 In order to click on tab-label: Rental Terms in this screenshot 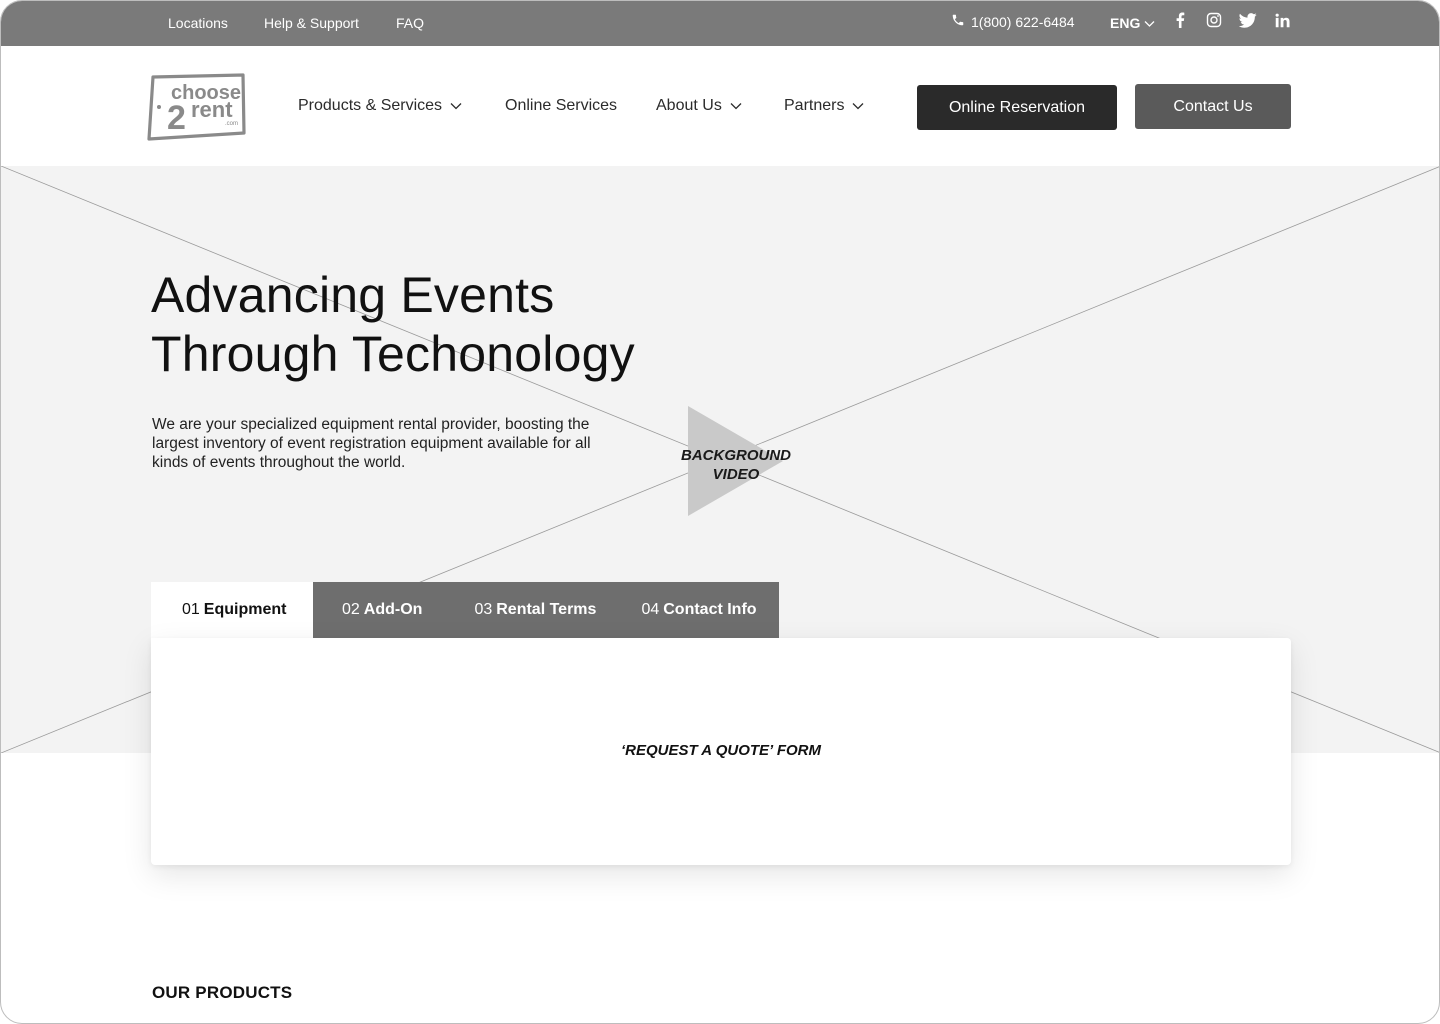, I will do `click(546, 609)`.